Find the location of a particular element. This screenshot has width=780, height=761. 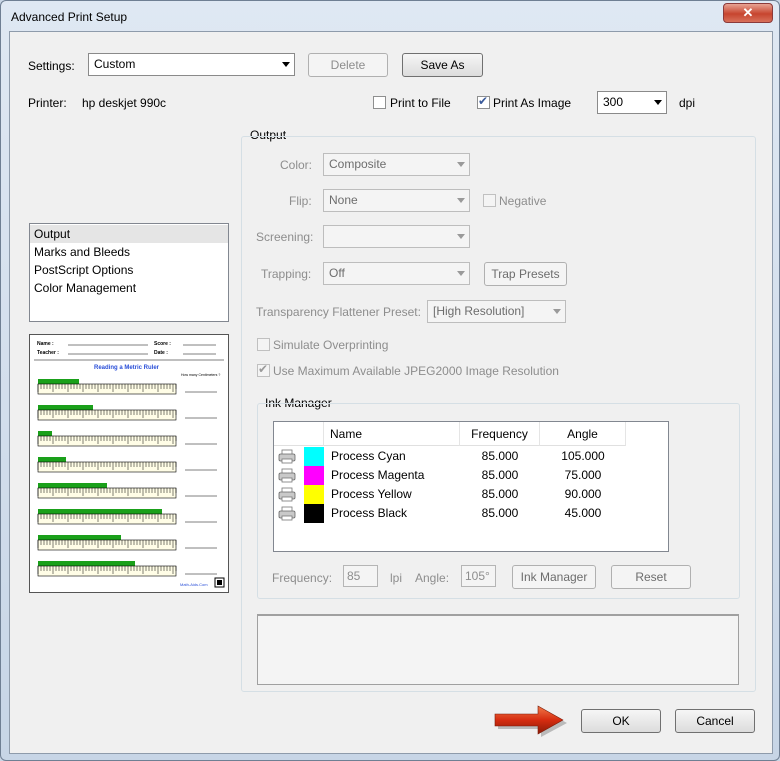

ink-name: Process Yellow is located at coordinates (371, 494).